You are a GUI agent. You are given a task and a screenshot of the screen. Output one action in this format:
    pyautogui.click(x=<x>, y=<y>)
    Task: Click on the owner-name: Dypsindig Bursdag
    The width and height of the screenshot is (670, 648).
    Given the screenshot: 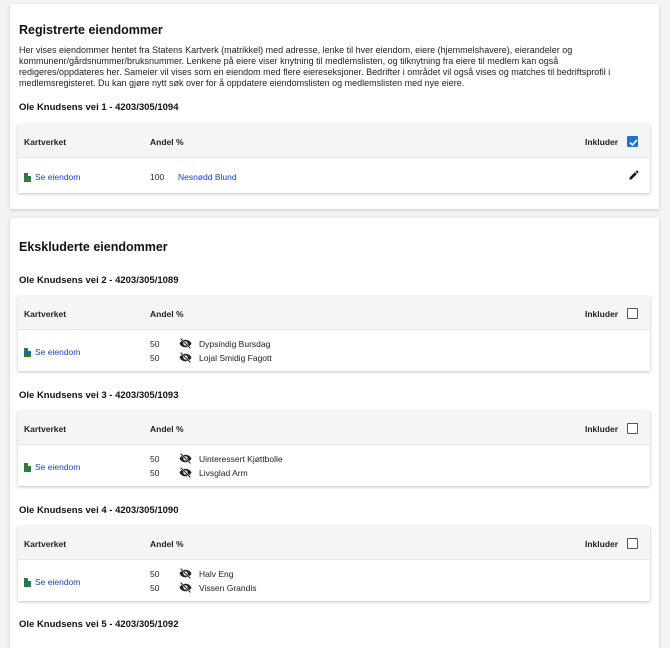 What is the action you would take?
    pyautogui.click(x=235, y=344)
    